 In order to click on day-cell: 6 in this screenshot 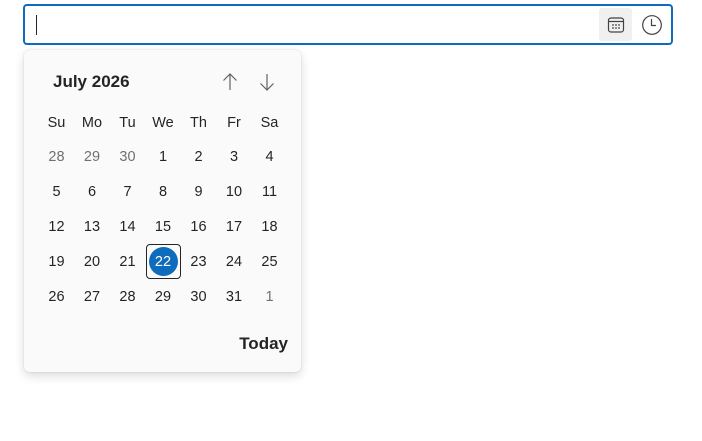, I will do `click(92, 191)`.